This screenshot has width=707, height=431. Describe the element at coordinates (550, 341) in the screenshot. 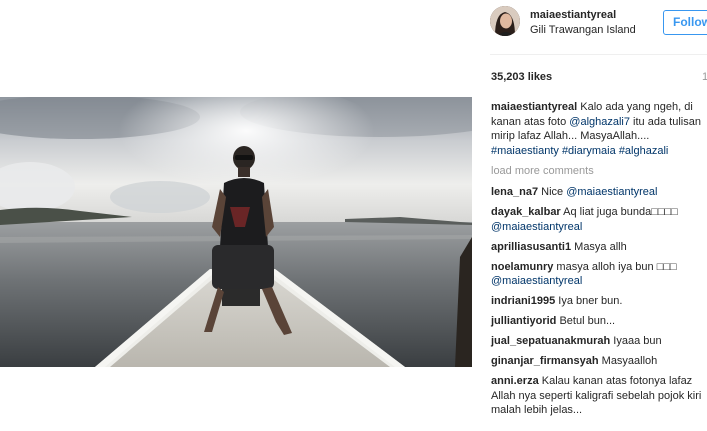

I see `comment-username: jual_sepatuanakmurah` at that location.